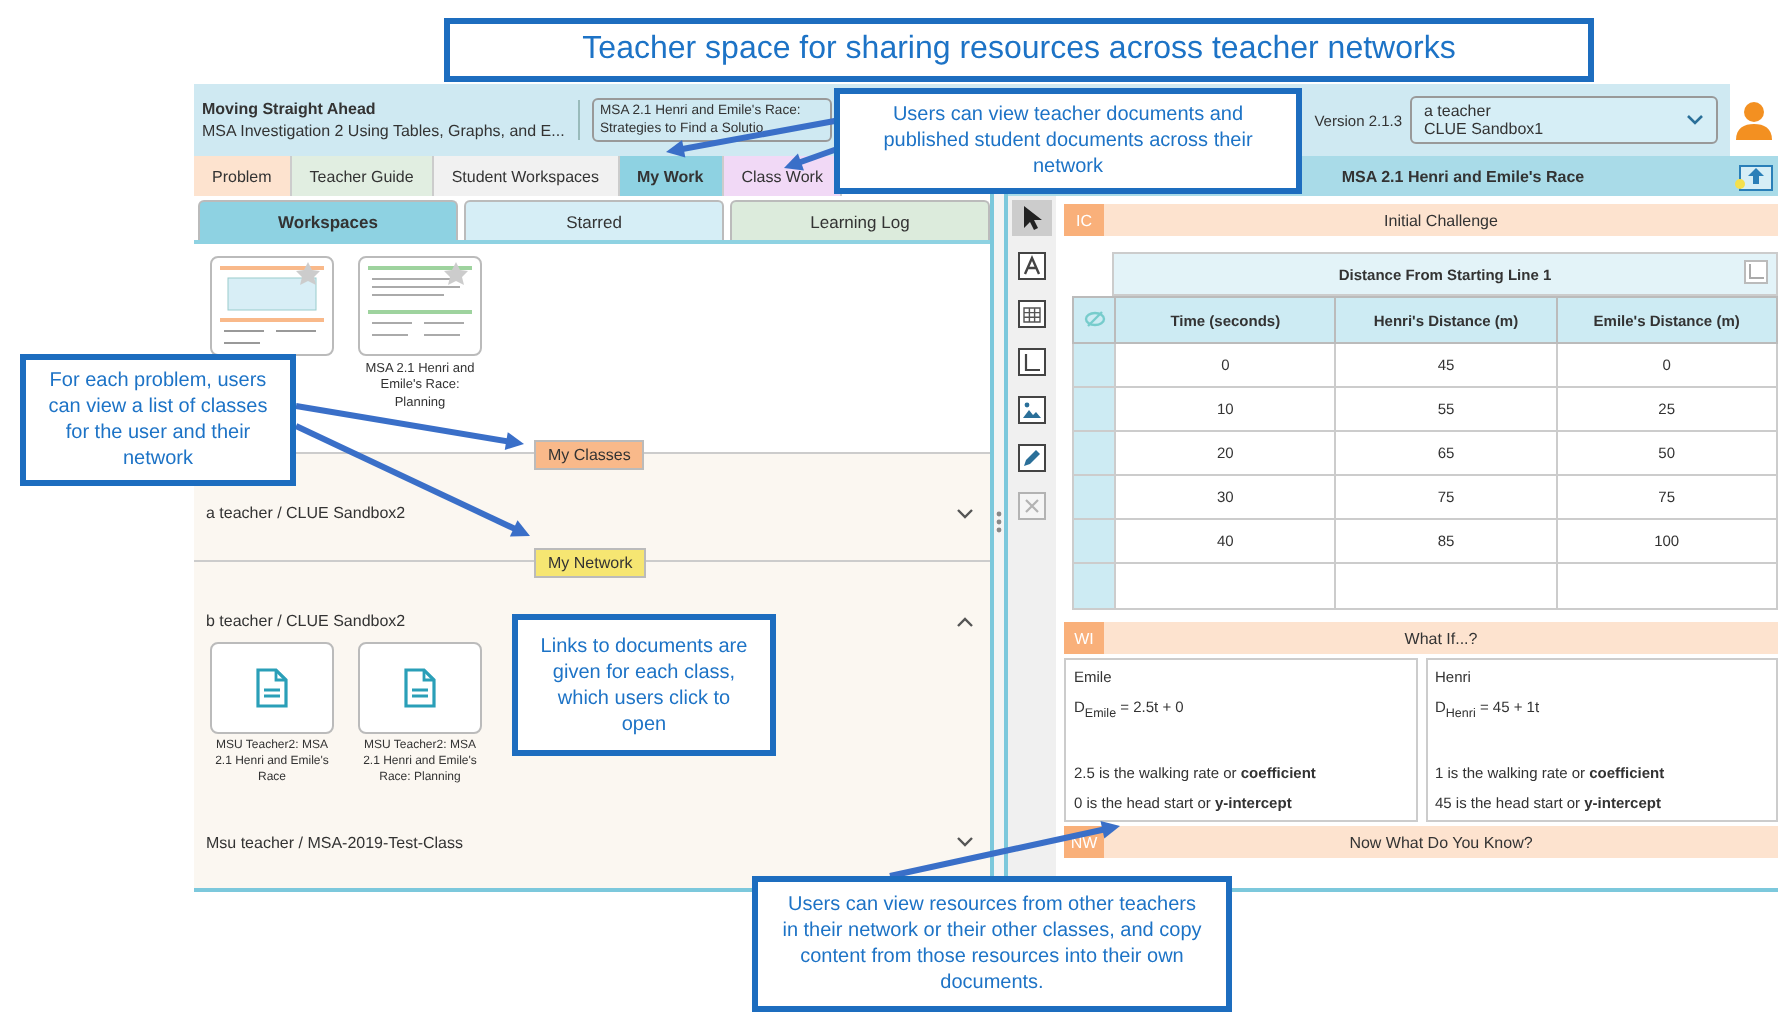 The height and width of the screenshot is (1012, 1778). Describe the element at coordinates (1564, 120) in the screenshot. I see `user-dropdown: a teacher CLUE Sandbox1` at that location.